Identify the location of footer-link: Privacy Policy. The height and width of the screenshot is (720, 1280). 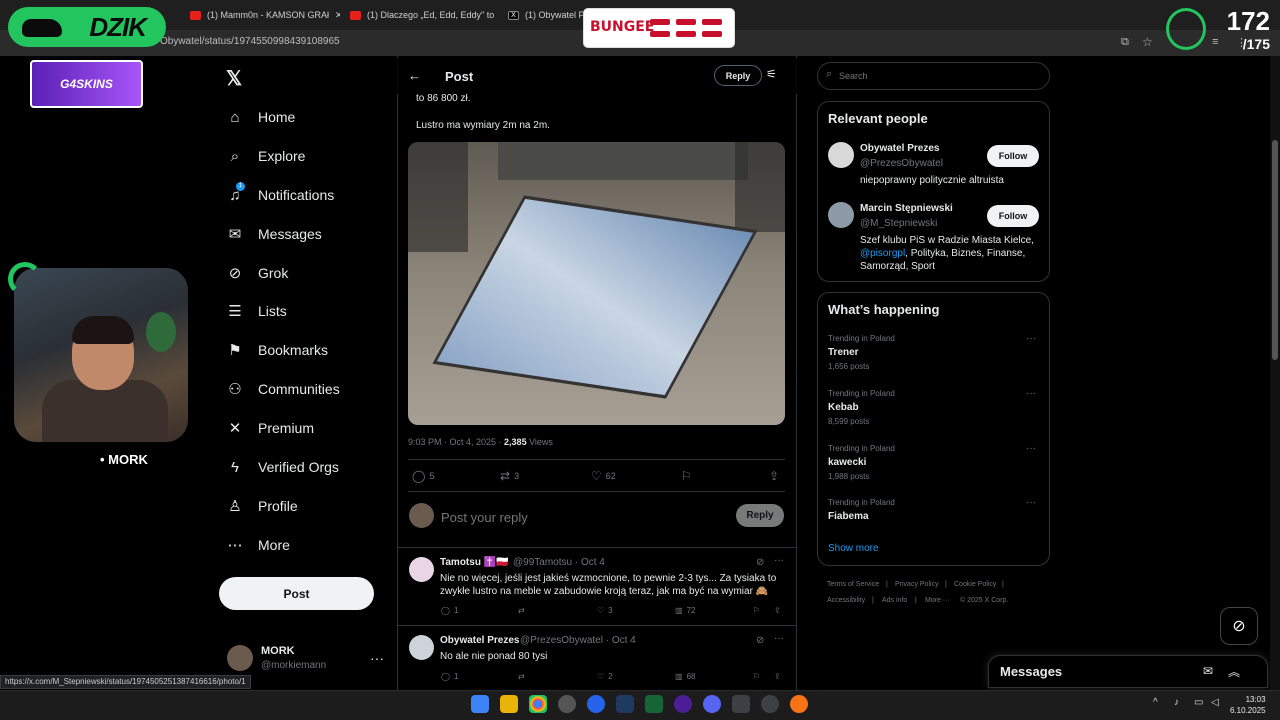
(917, 584).